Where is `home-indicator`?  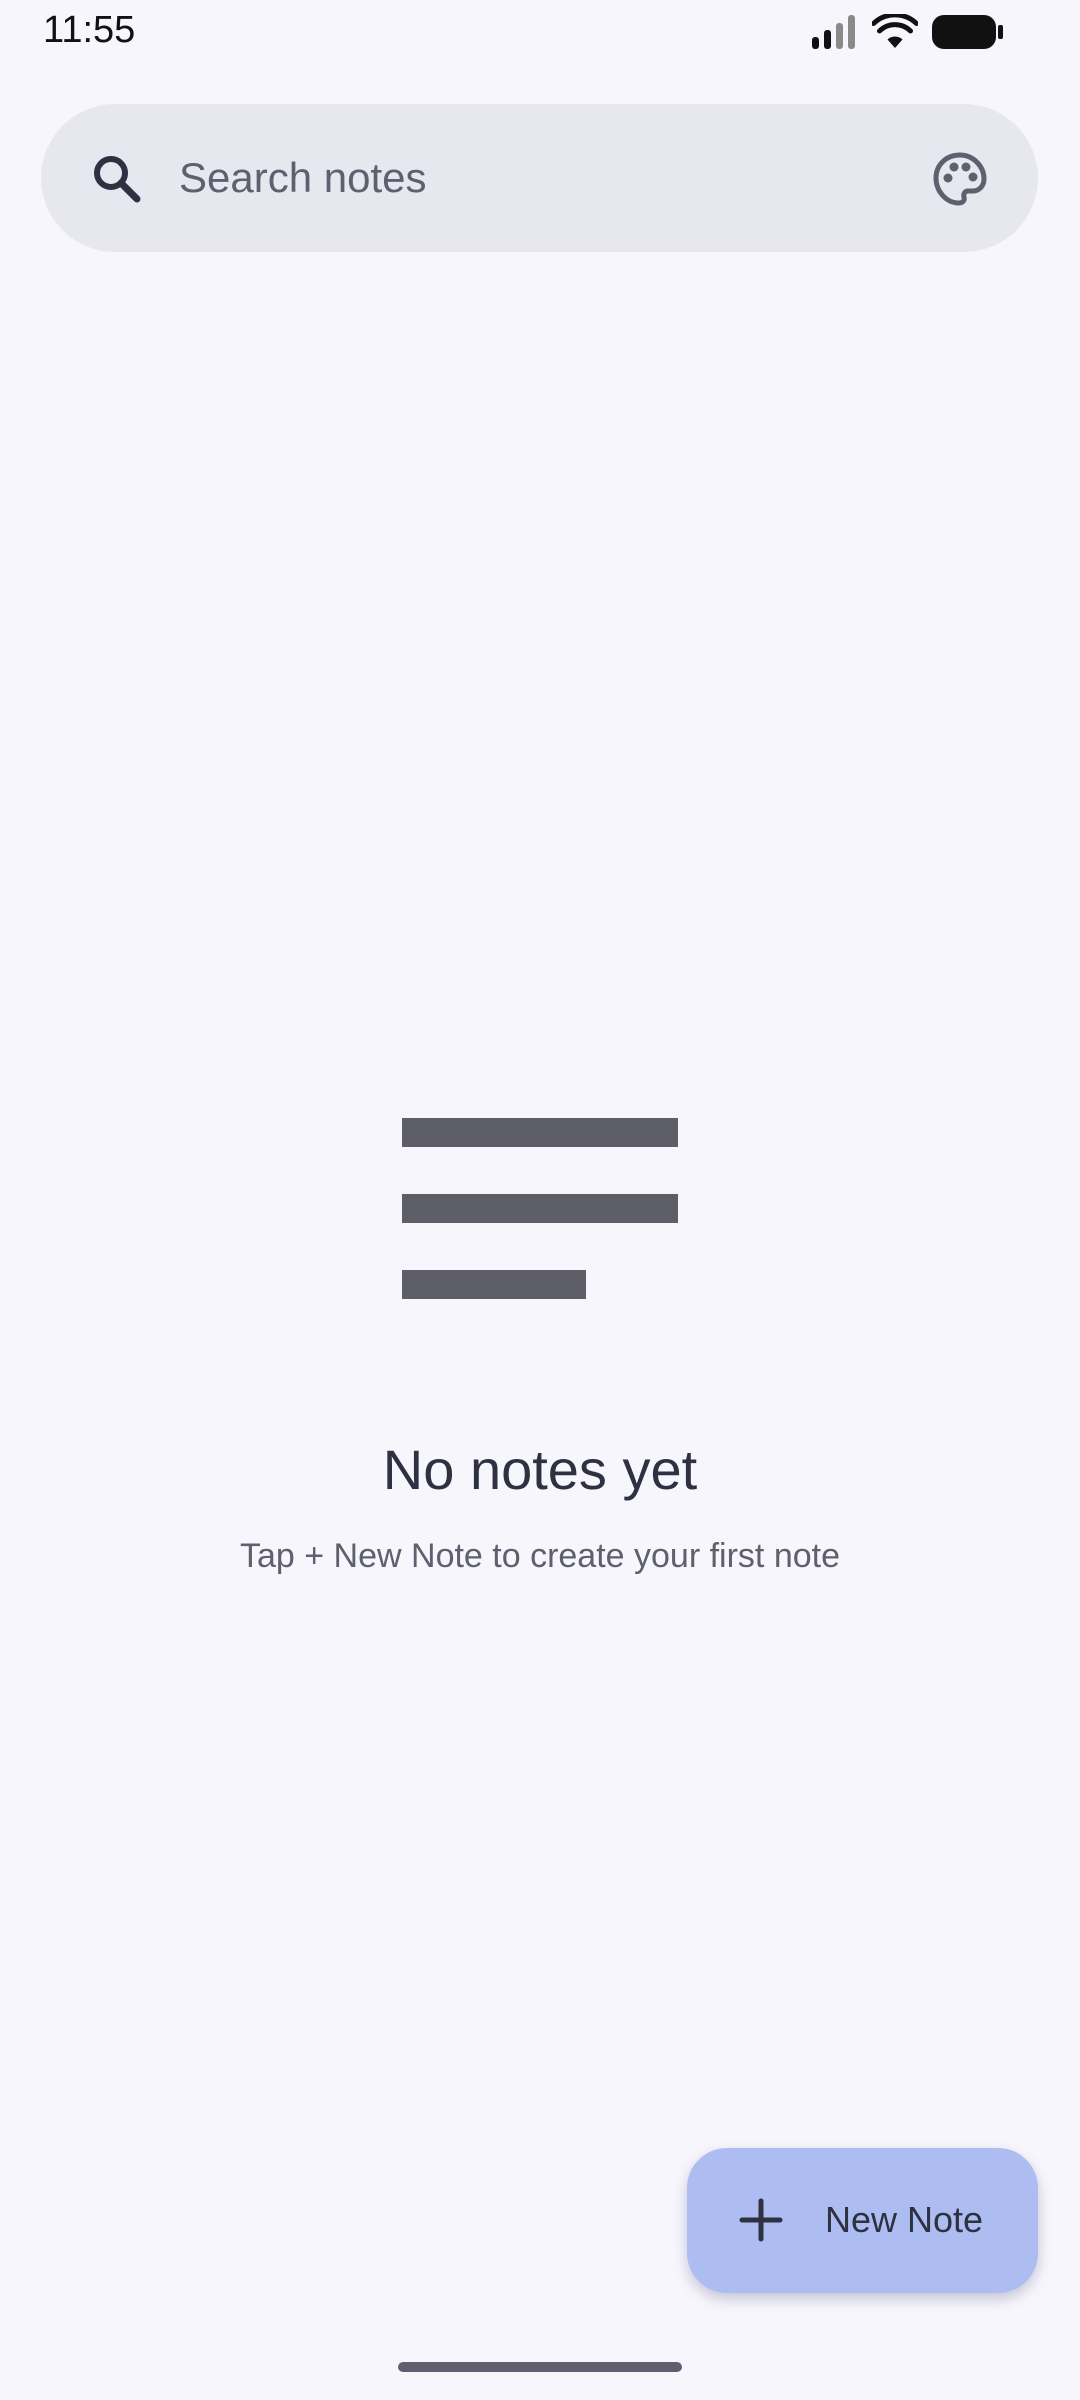
home-indicator is located at coordinates (540, 2367).